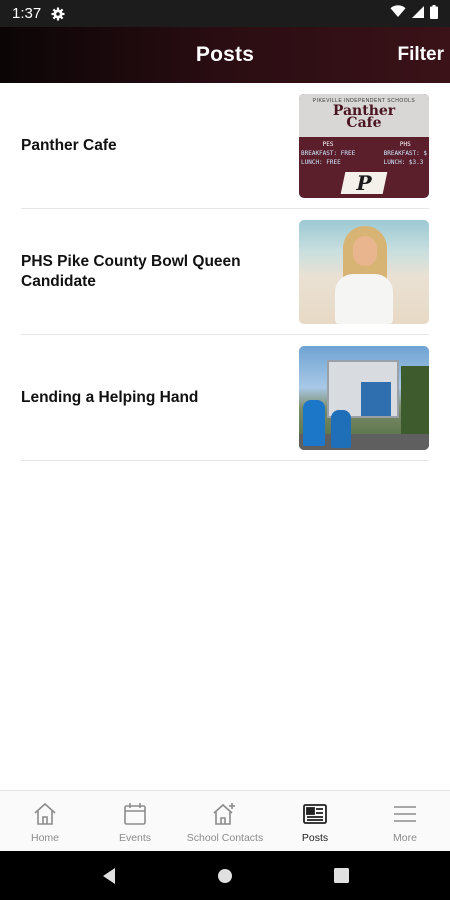 Image resolution: width=450 pixels, height=900 pixels. What do you see at coordinates (27, 13) in the screenshot?
I see `status-time: 1:37` at bounding box center [27, 13].